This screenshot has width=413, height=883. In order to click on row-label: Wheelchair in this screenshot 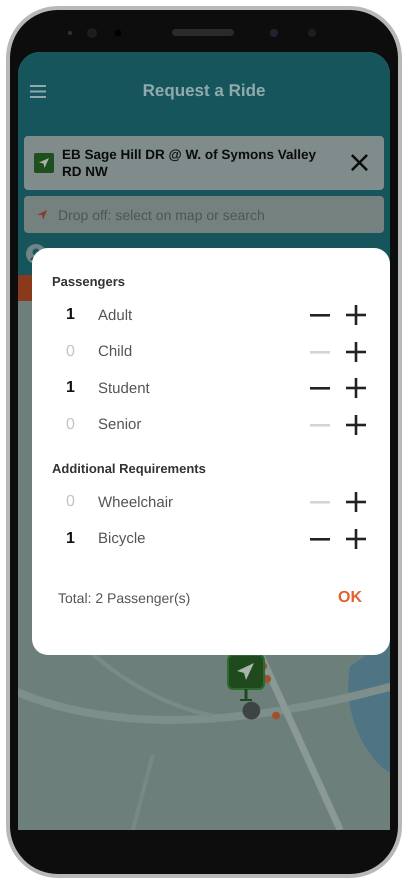, I will do `click(136, 502)`.